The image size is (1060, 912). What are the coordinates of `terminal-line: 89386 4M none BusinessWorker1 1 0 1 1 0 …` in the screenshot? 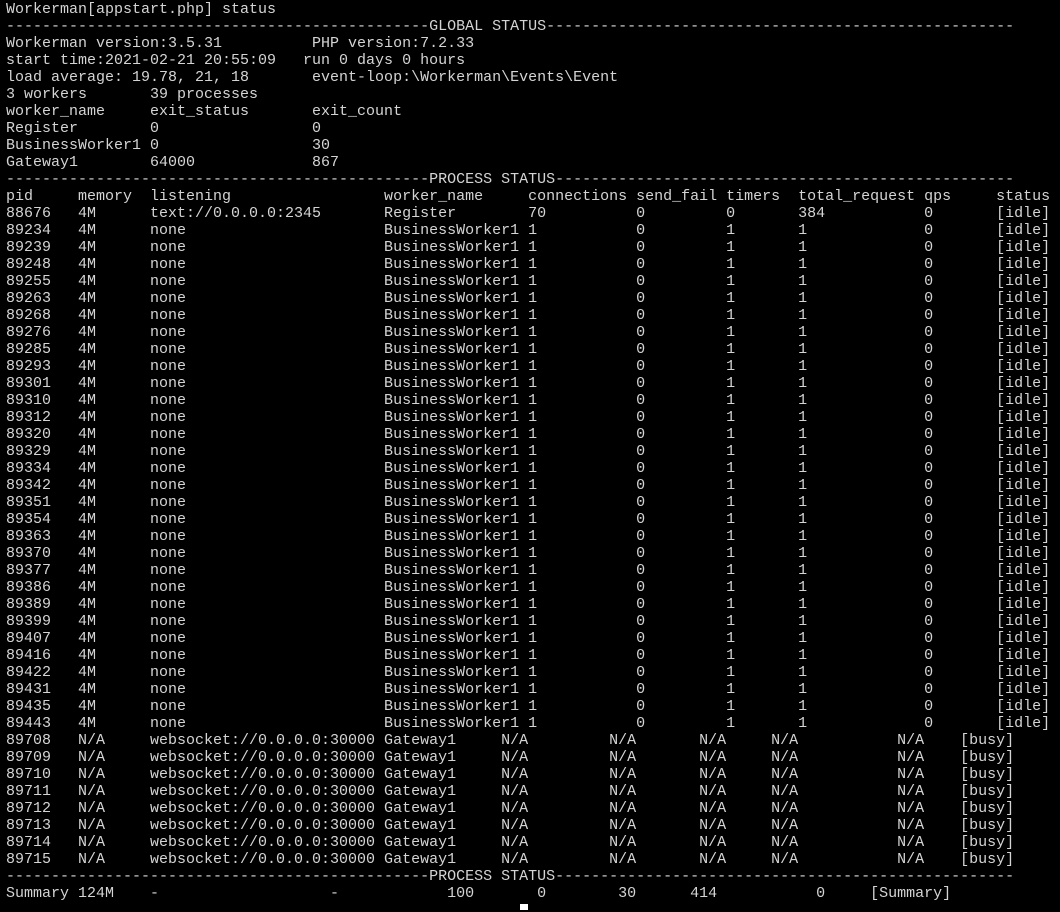 It's located at (528, 587).